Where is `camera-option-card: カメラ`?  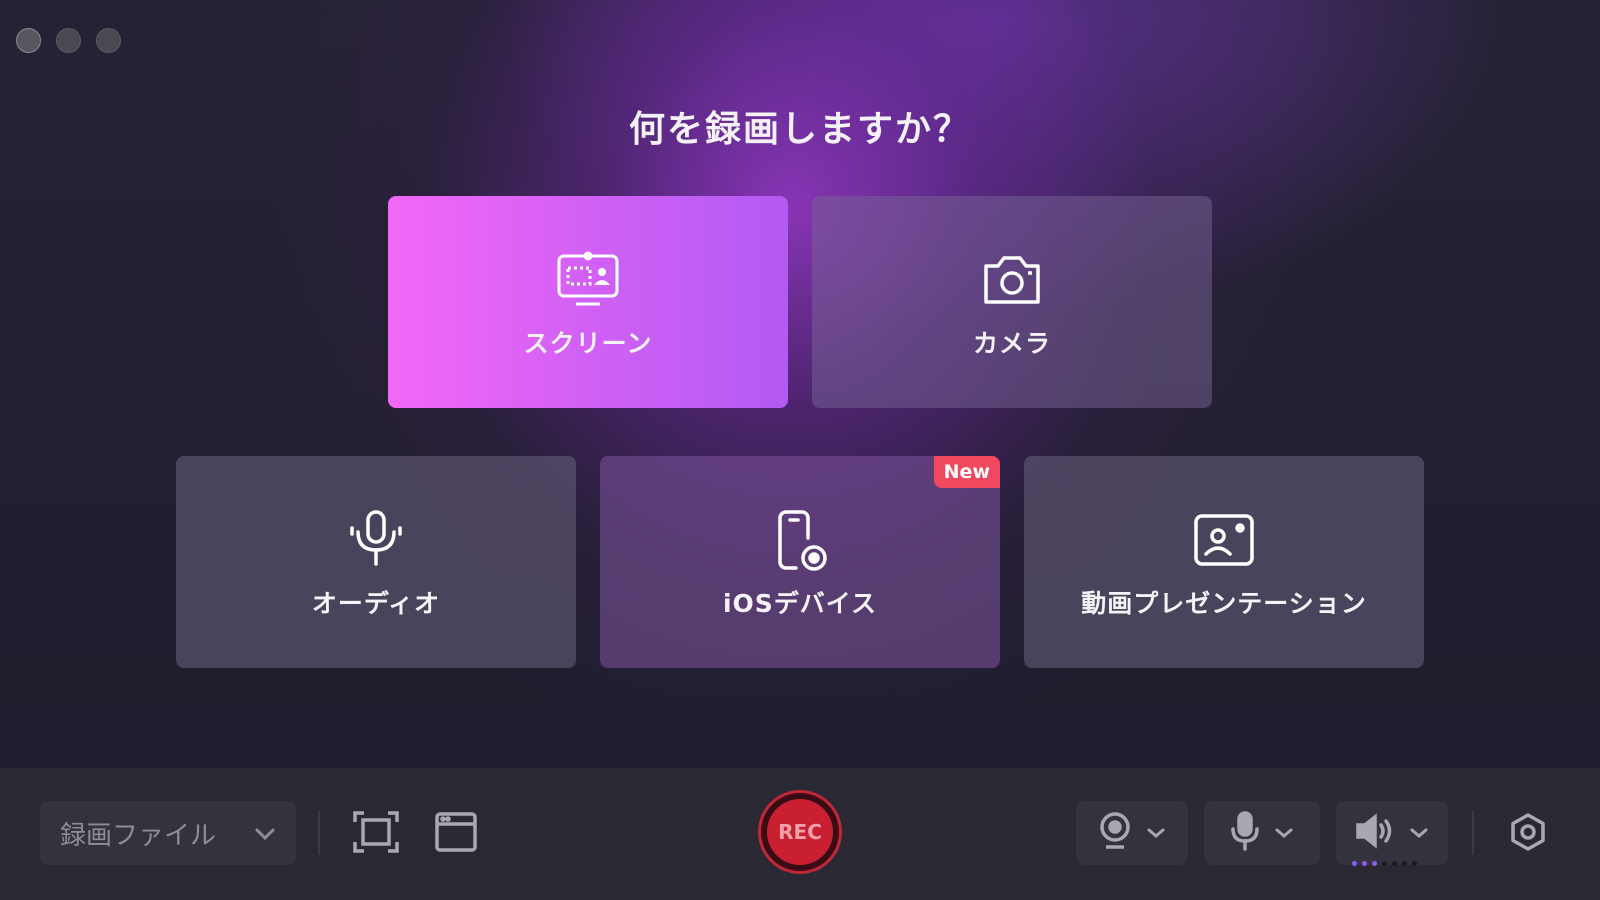 camera-option-card: カメラ is located at coordinates (1012, 302).